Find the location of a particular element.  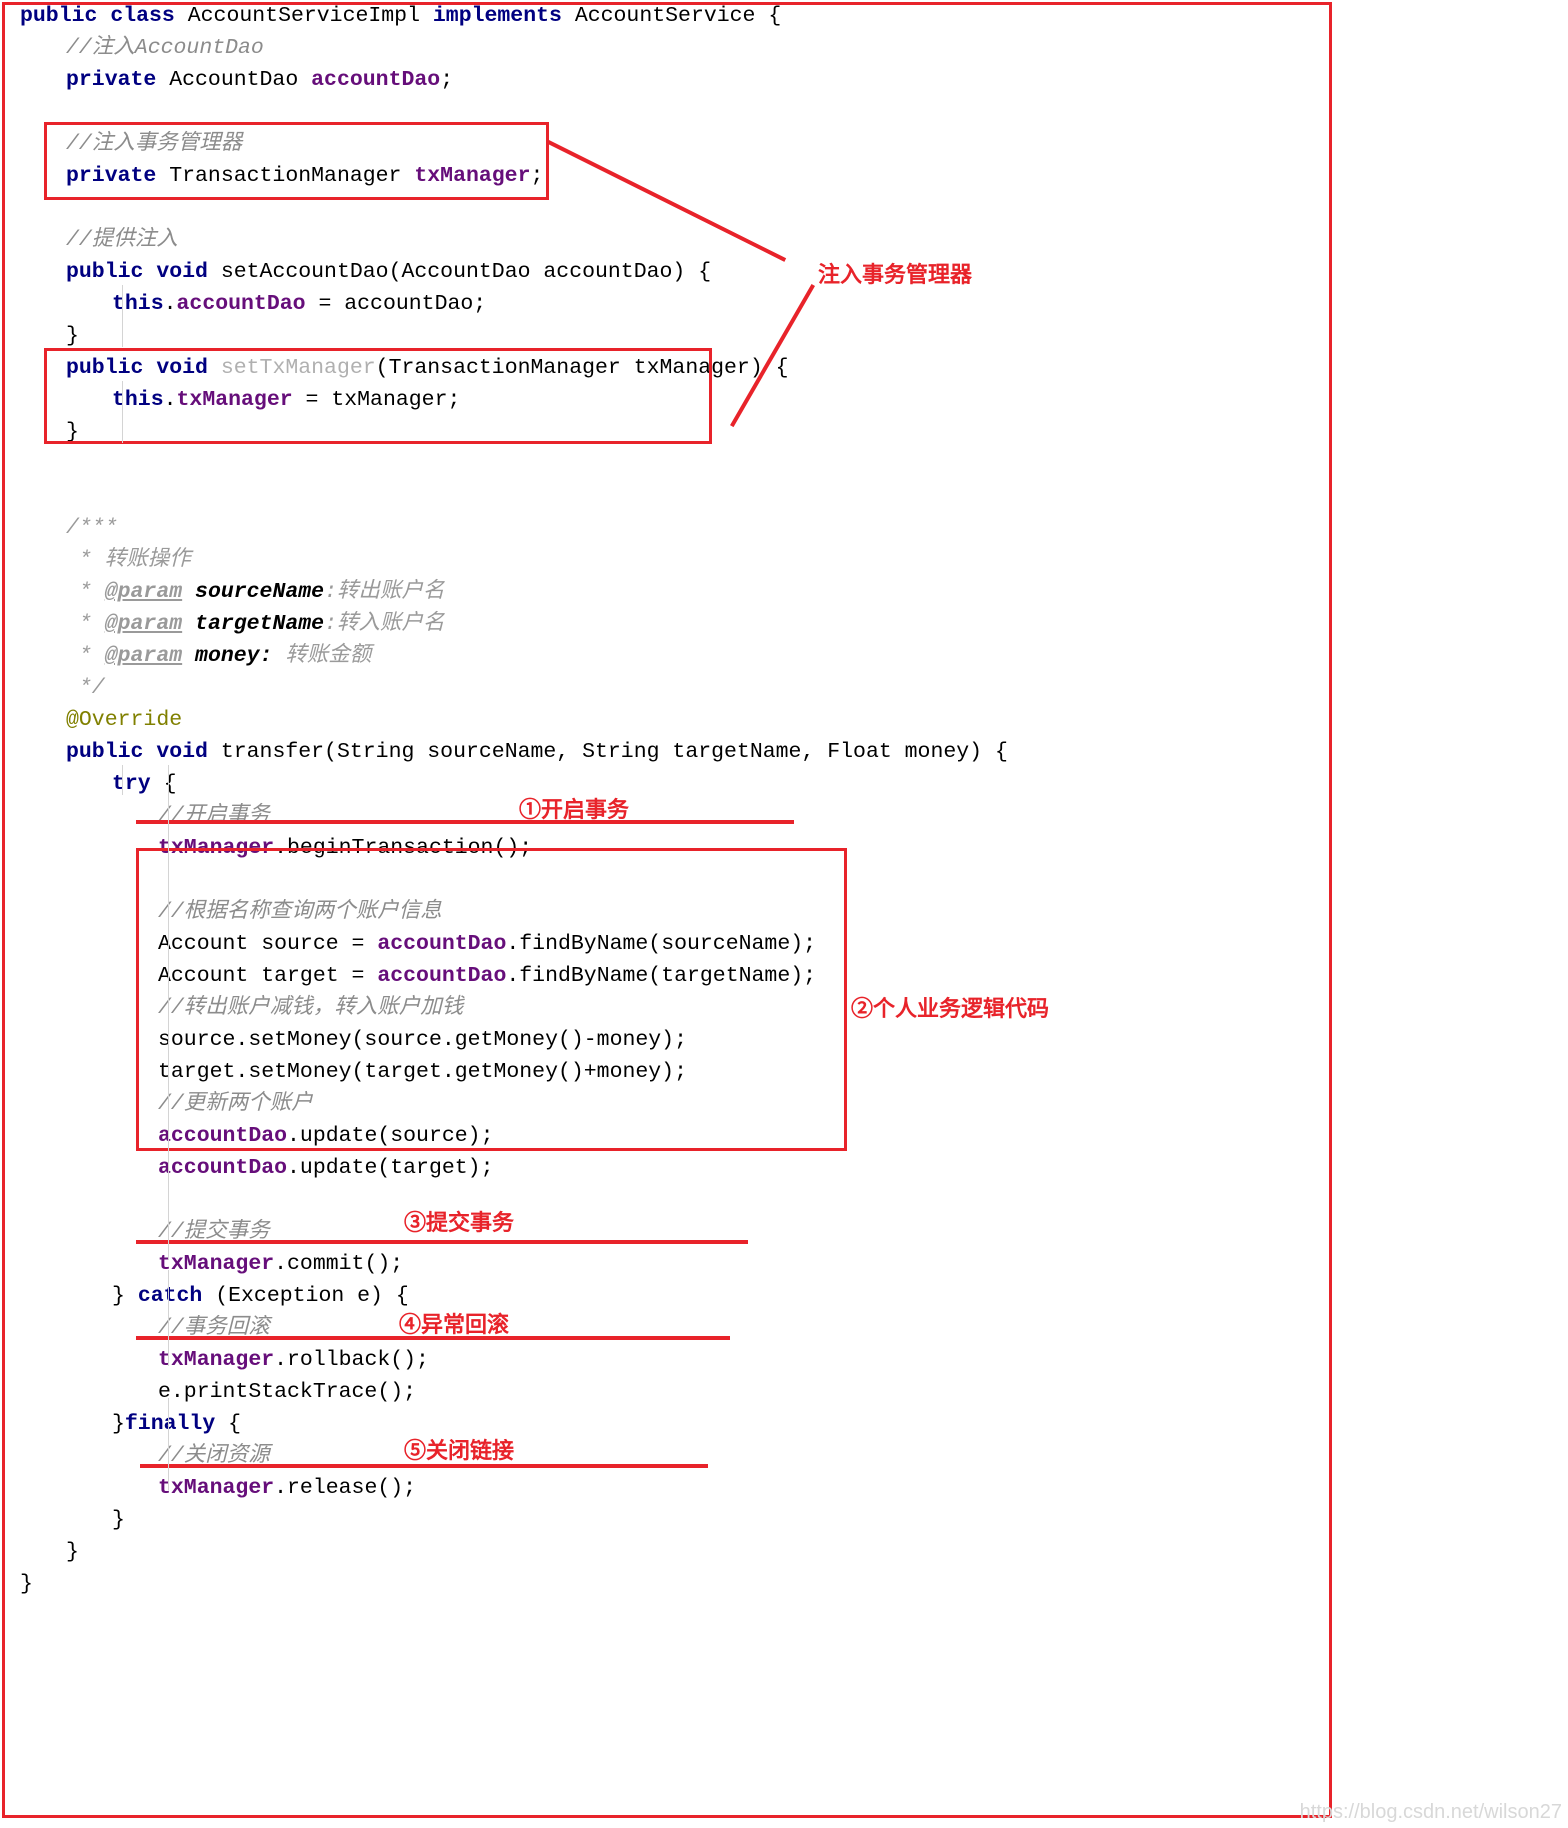

code-line: txManager.beginTransaction(); is located at coordinates (670, 848).